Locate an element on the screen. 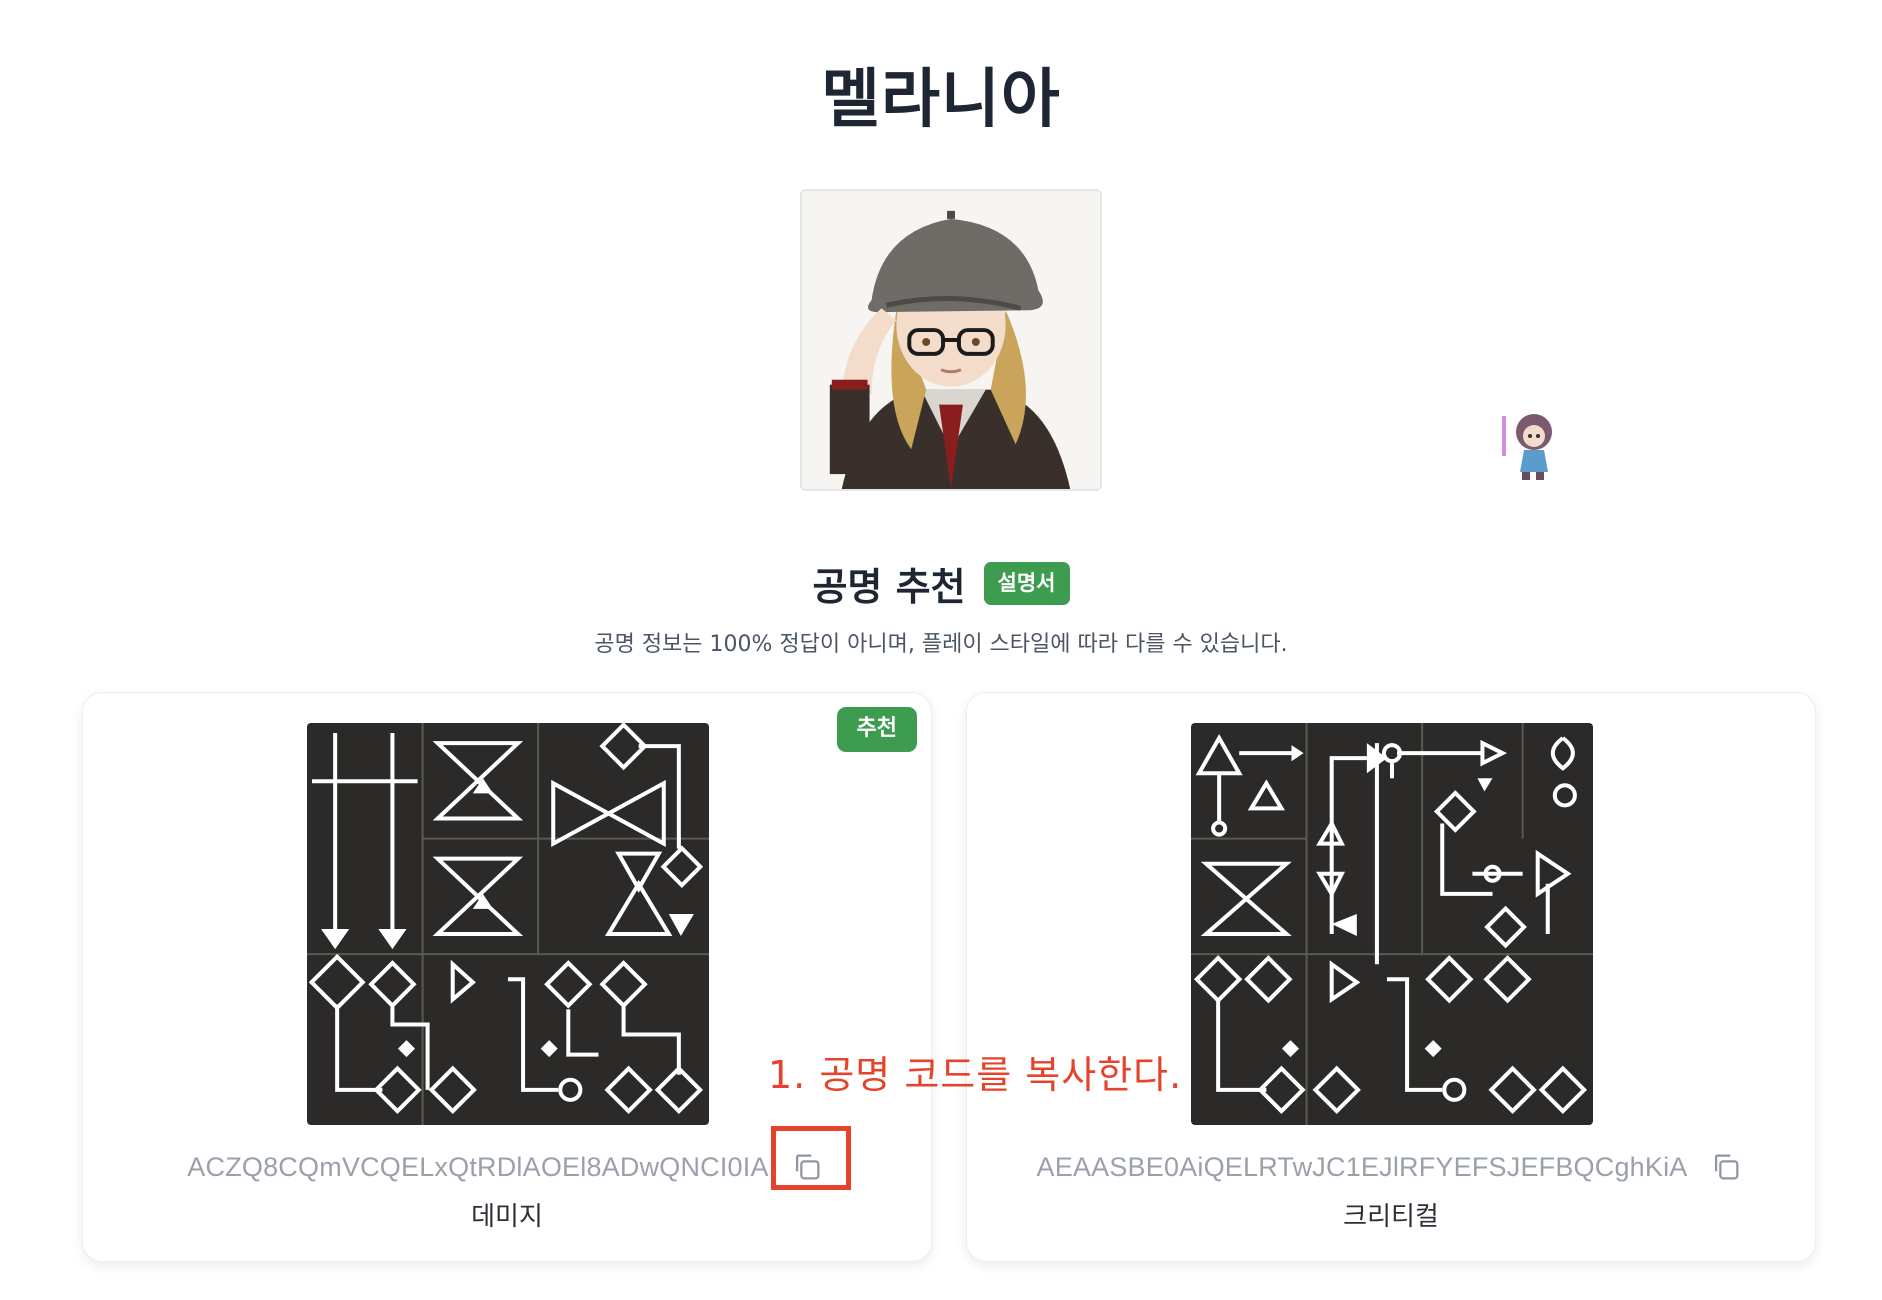  card-label: 크리티컬 is located at coordinates (1391, 1217).